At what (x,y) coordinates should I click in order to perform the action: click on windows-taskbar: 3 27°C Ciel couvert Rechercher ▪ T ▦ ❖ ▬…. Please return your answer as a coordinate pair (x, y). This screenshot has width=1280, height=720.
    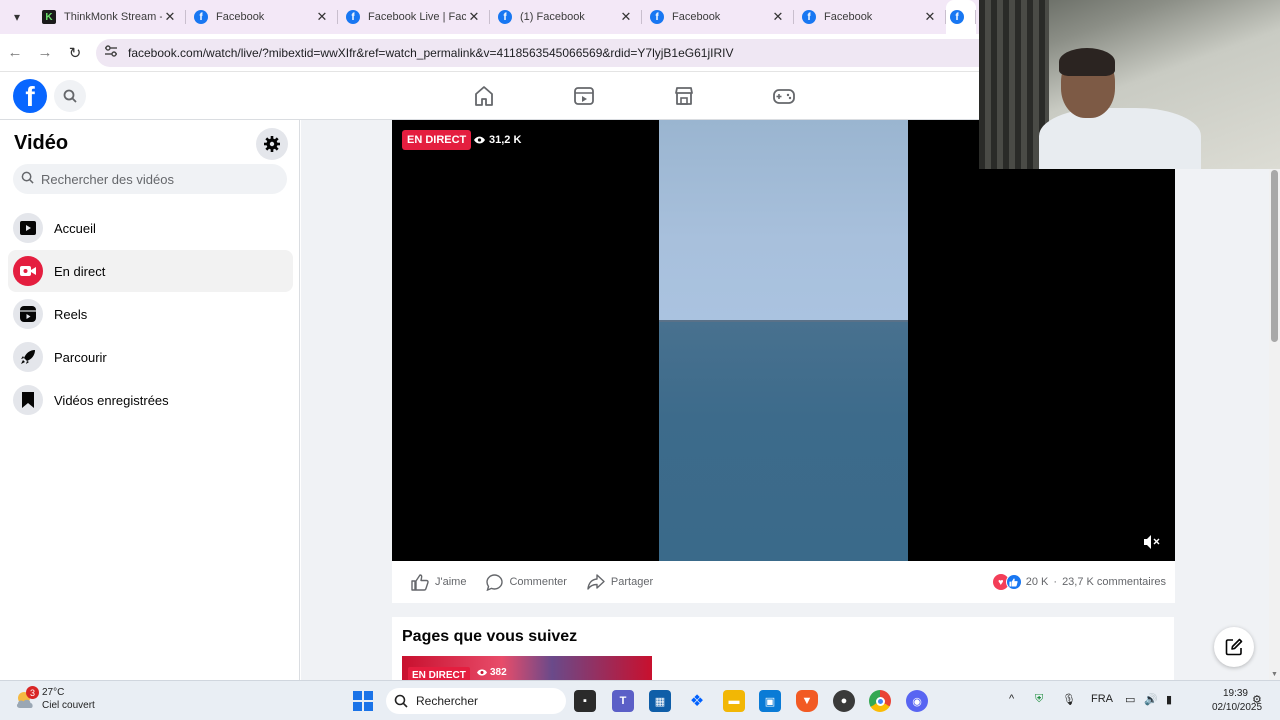
    Looking at the image, I should click on (640, 700).